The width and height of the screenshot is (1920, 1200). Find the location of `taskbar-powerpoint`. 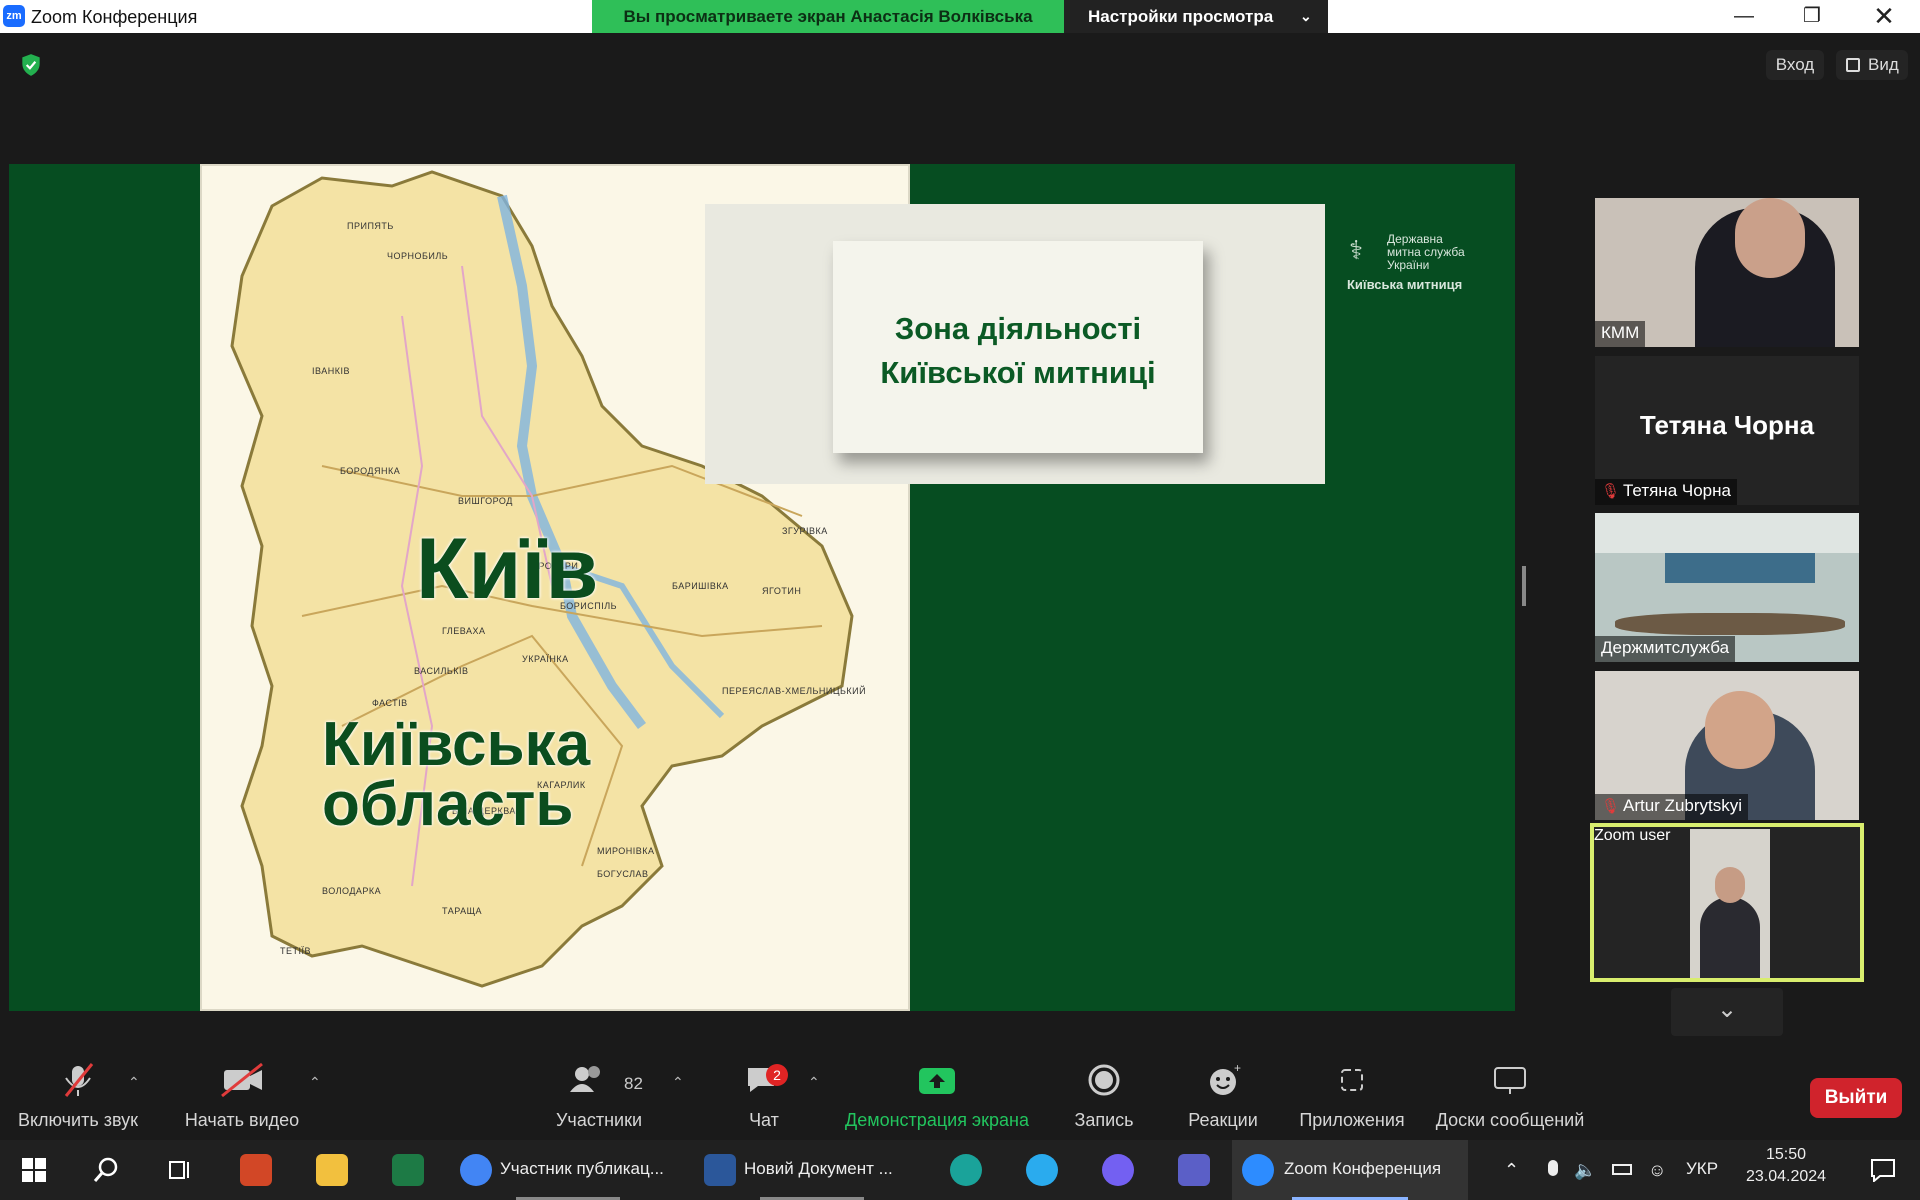

taskbar-powerpoint is located at coordinates (256, 1170).